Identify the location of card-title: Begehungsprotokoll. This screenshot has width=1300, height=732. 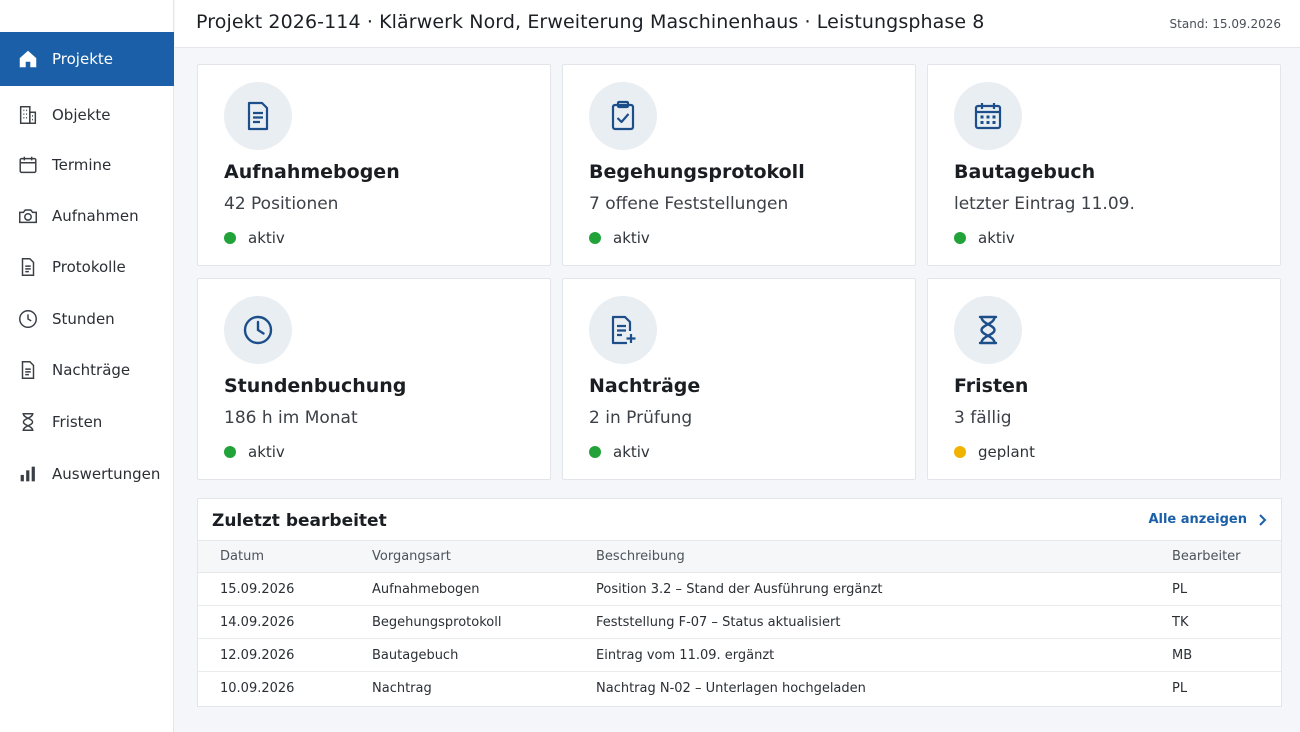
(697, 172).